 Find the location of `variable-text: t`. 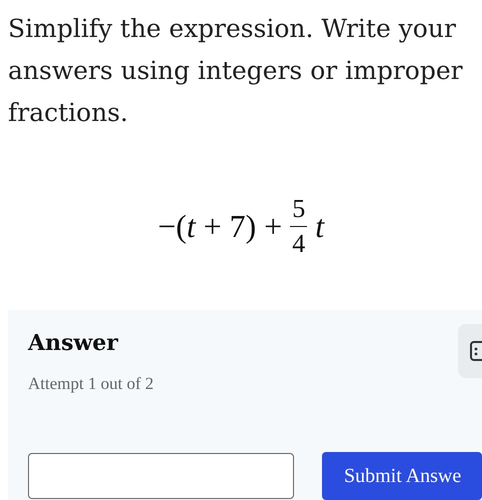

variable-text: t is located at coordinates (319, 226).